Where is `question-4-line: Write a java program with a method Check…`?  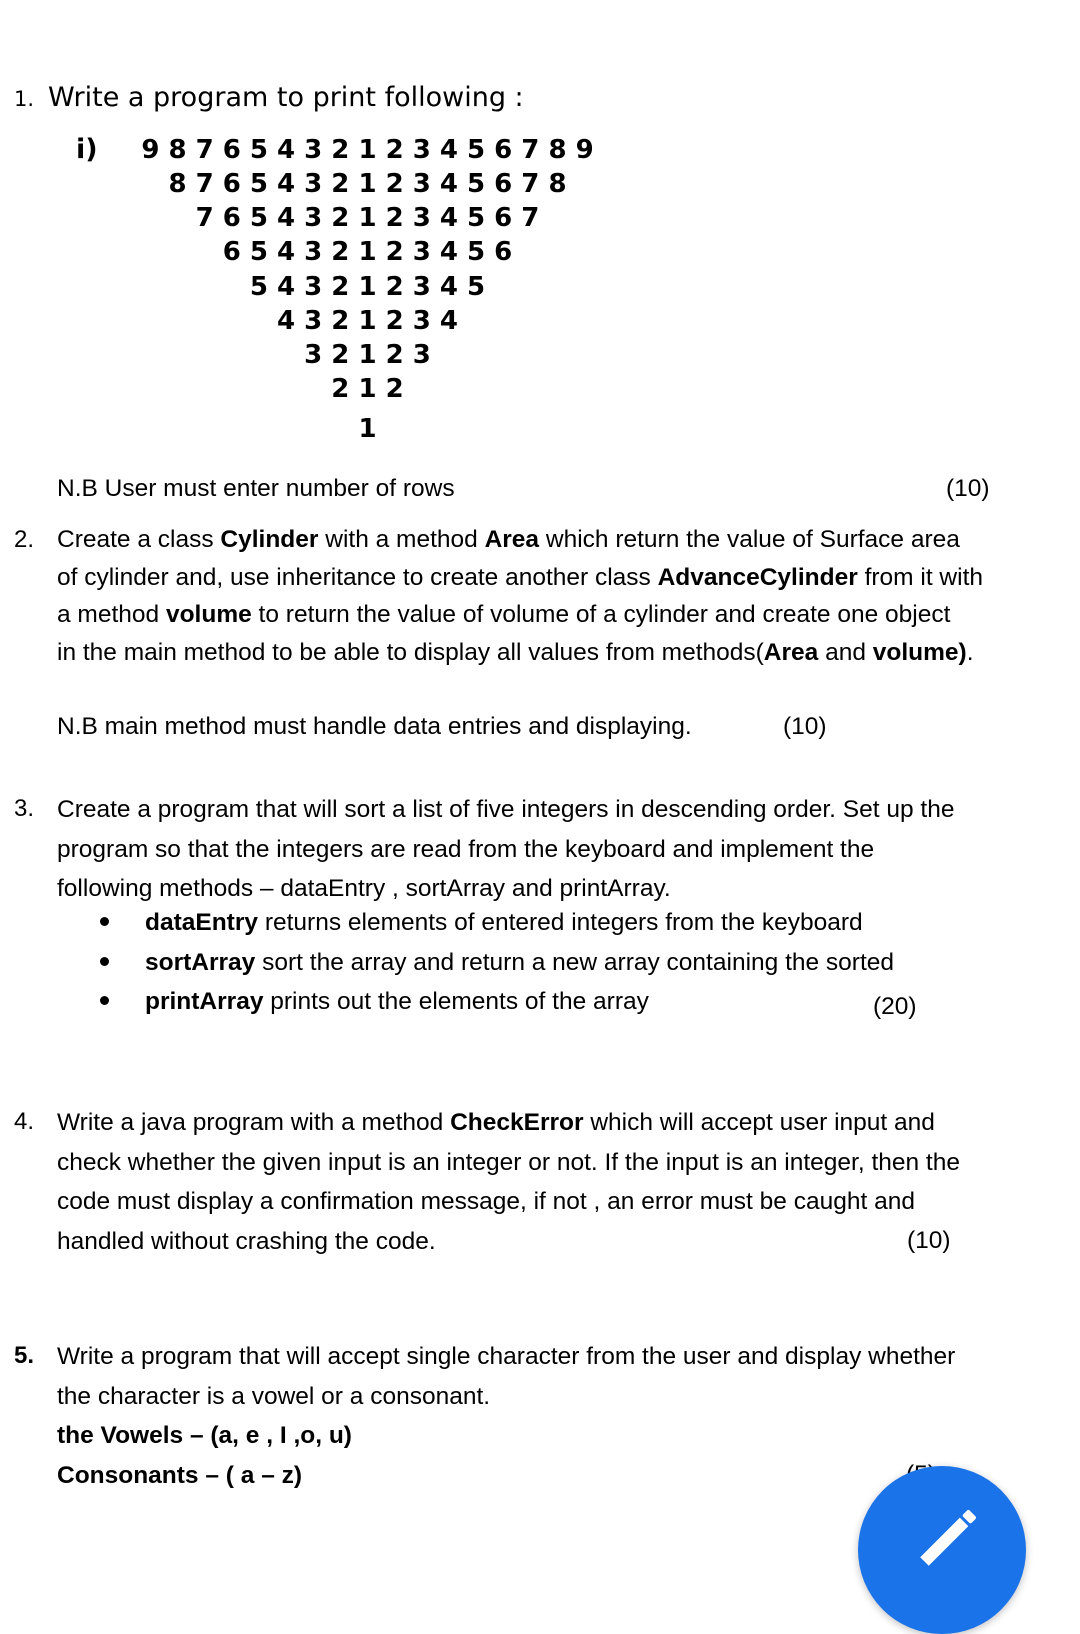
question-4-line: Write a java program with a method Check… is located at coordinates (562, 1123).